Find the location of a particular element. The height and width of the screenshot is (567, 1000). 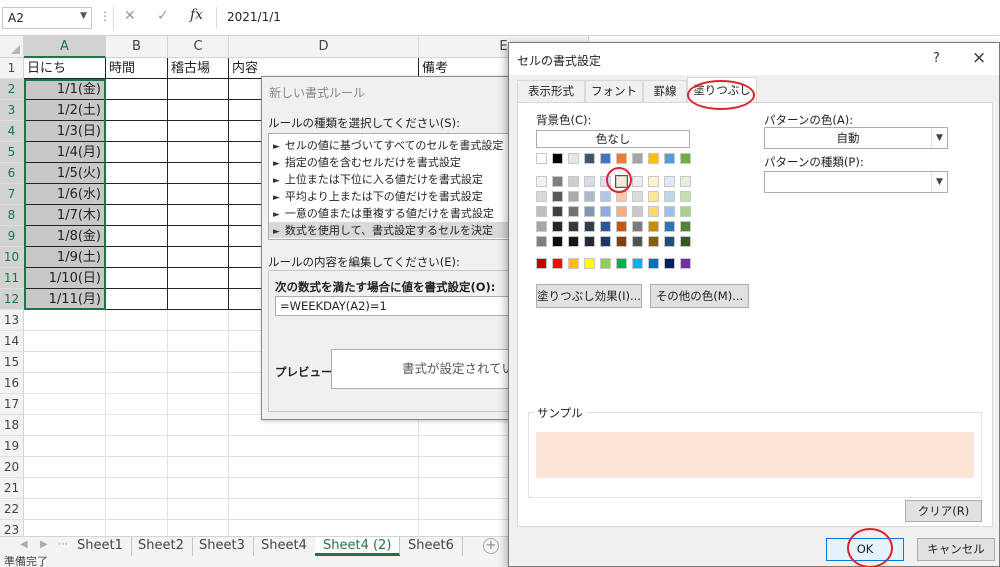

cell-a12: 1/11(月) is located at coordinates (65, 299).